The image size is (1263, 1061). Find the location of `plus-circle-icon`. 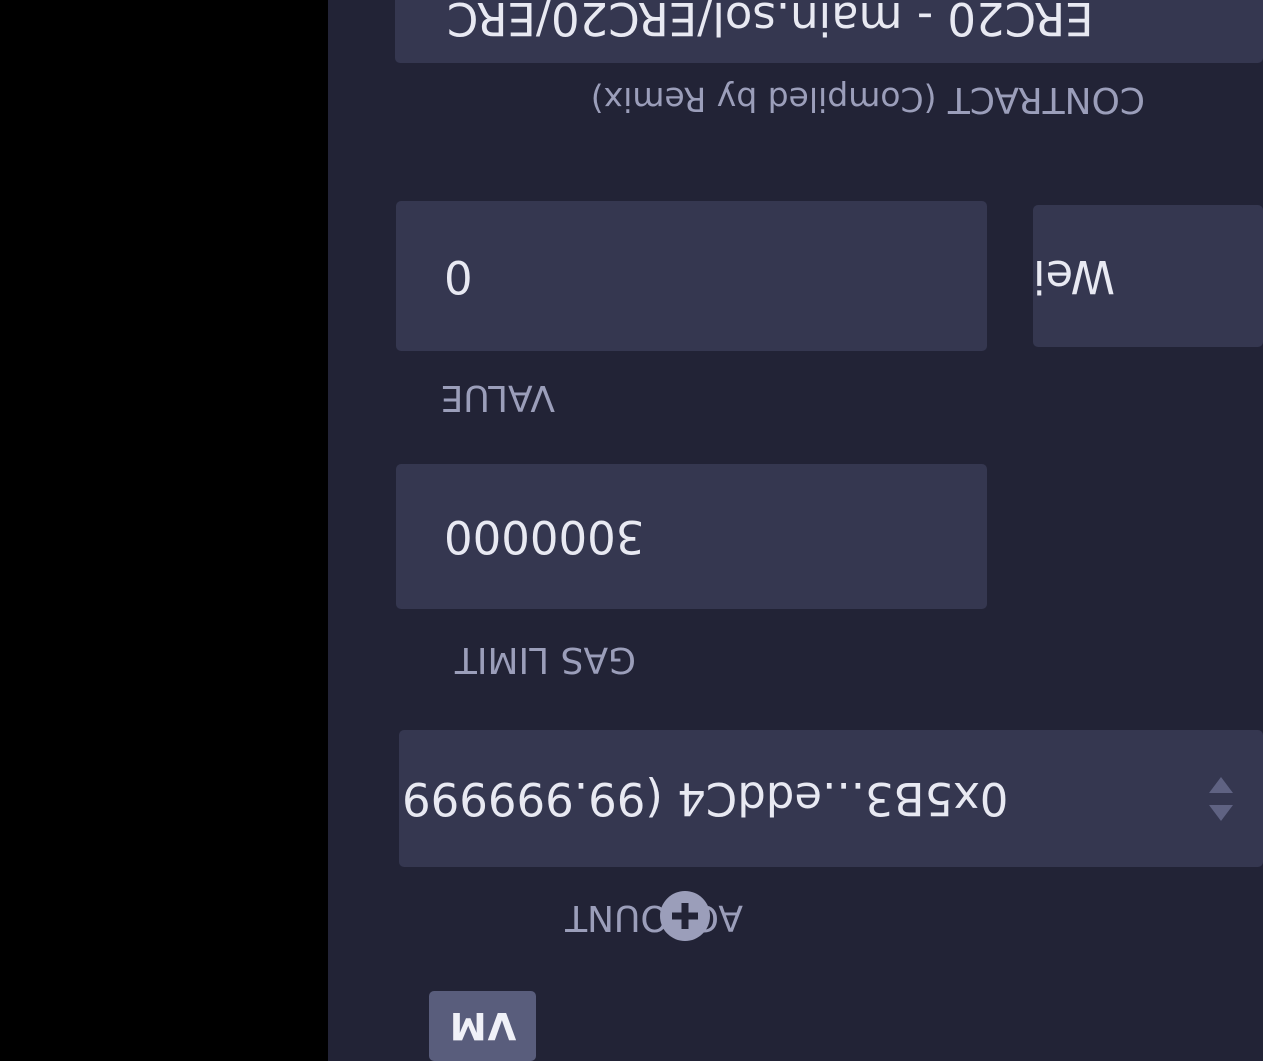

plus-circle-icon is located at coordinates (685, 916).